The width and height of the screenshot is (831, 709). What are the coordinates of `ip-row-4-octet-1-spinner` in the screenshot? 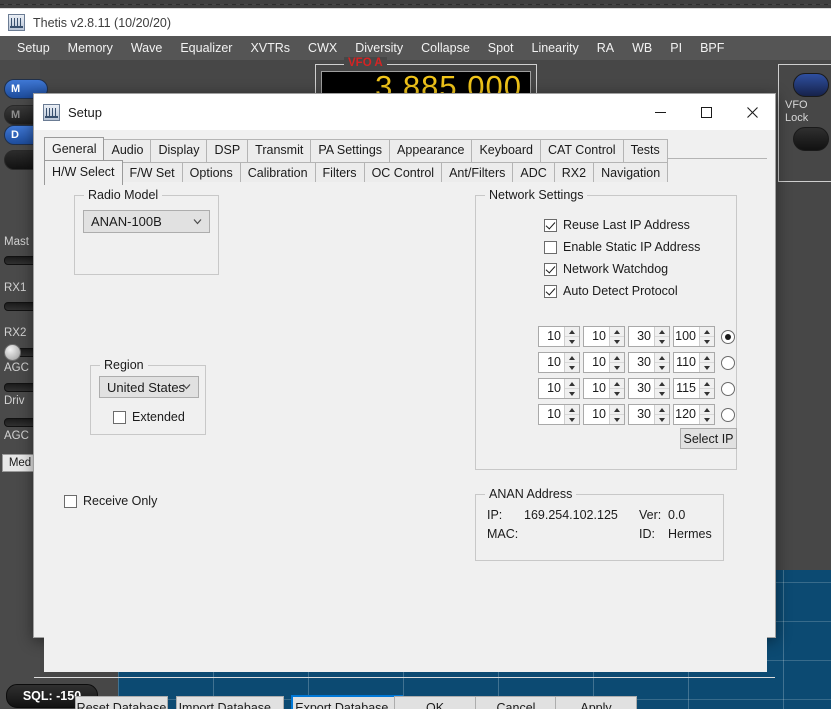 It's located at (571, 414).